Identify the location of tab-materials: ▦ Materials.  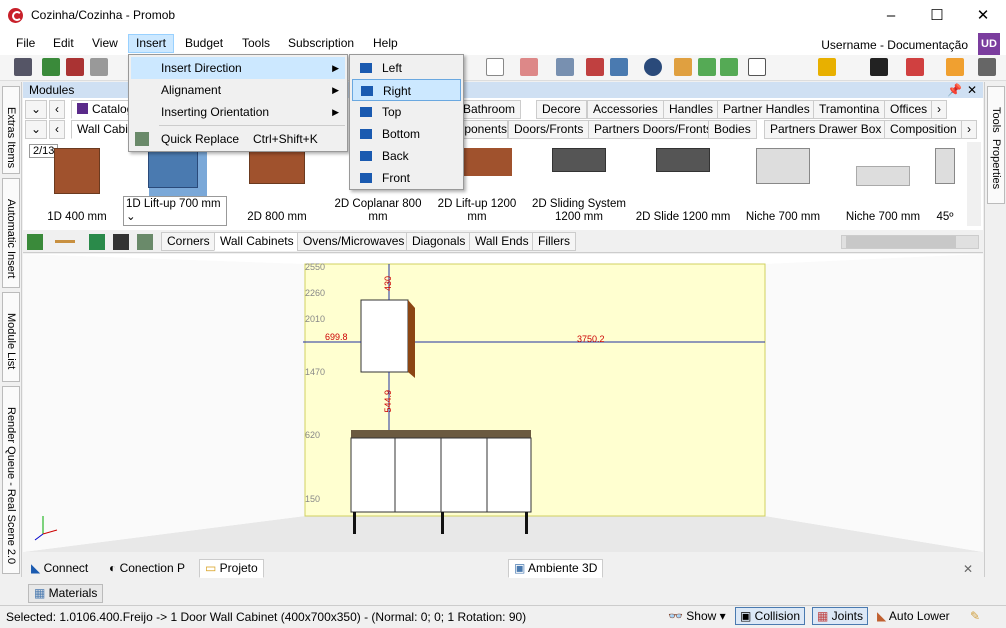
(66, 593).